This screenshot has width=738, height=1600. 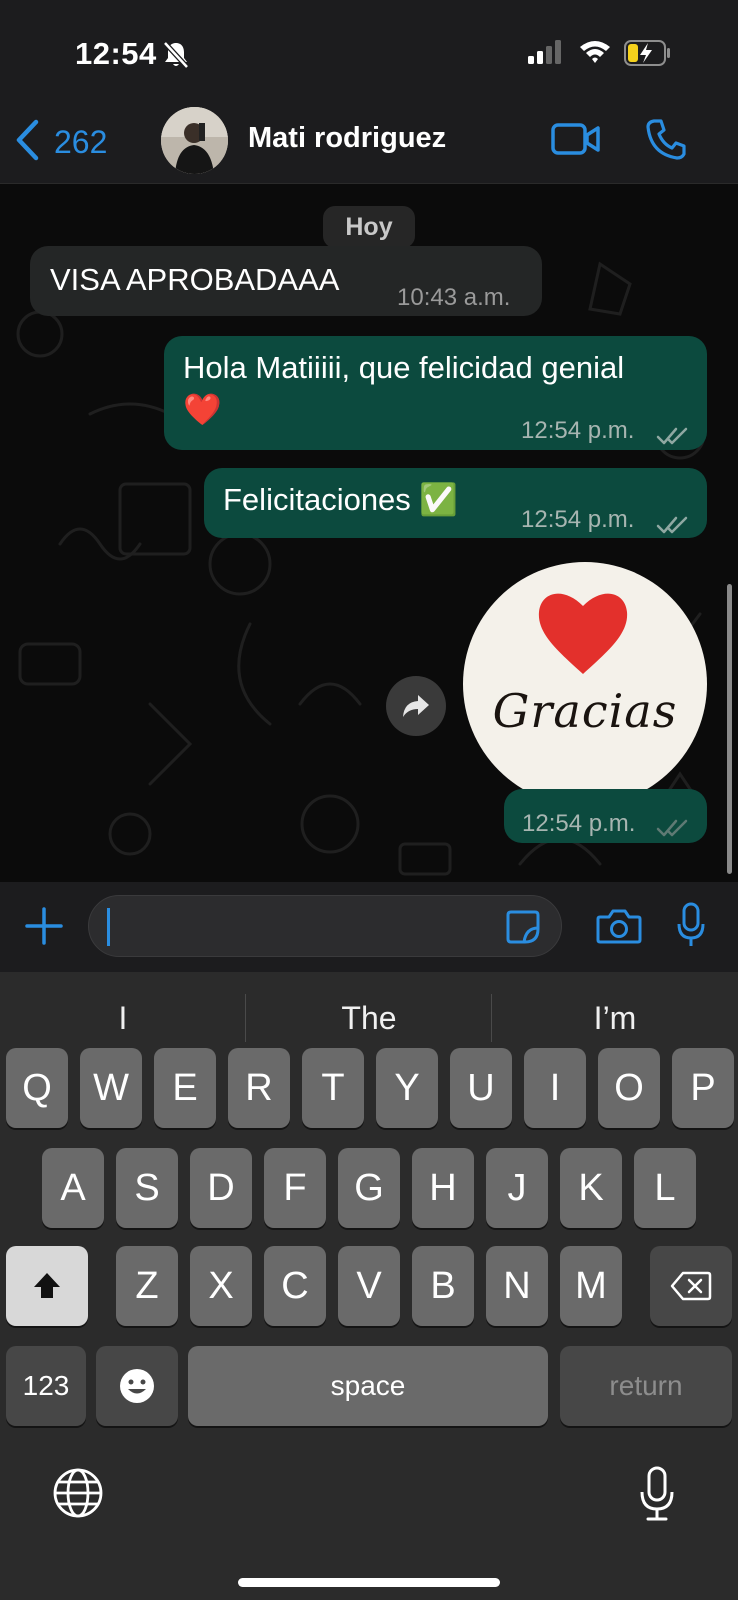 I want to click on key-n: N, so click(x=517, y=1286).